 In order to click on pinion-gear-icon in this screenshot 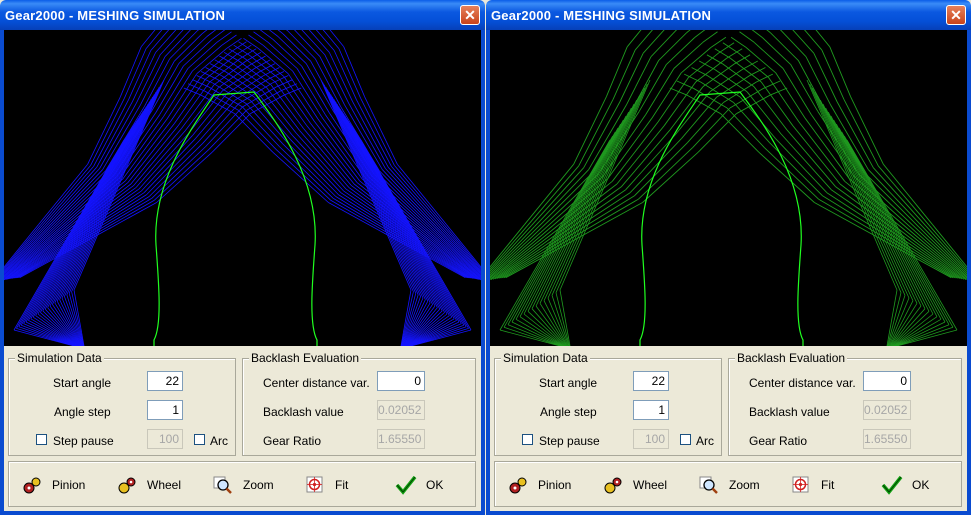, I will do `click(518, 485)`.